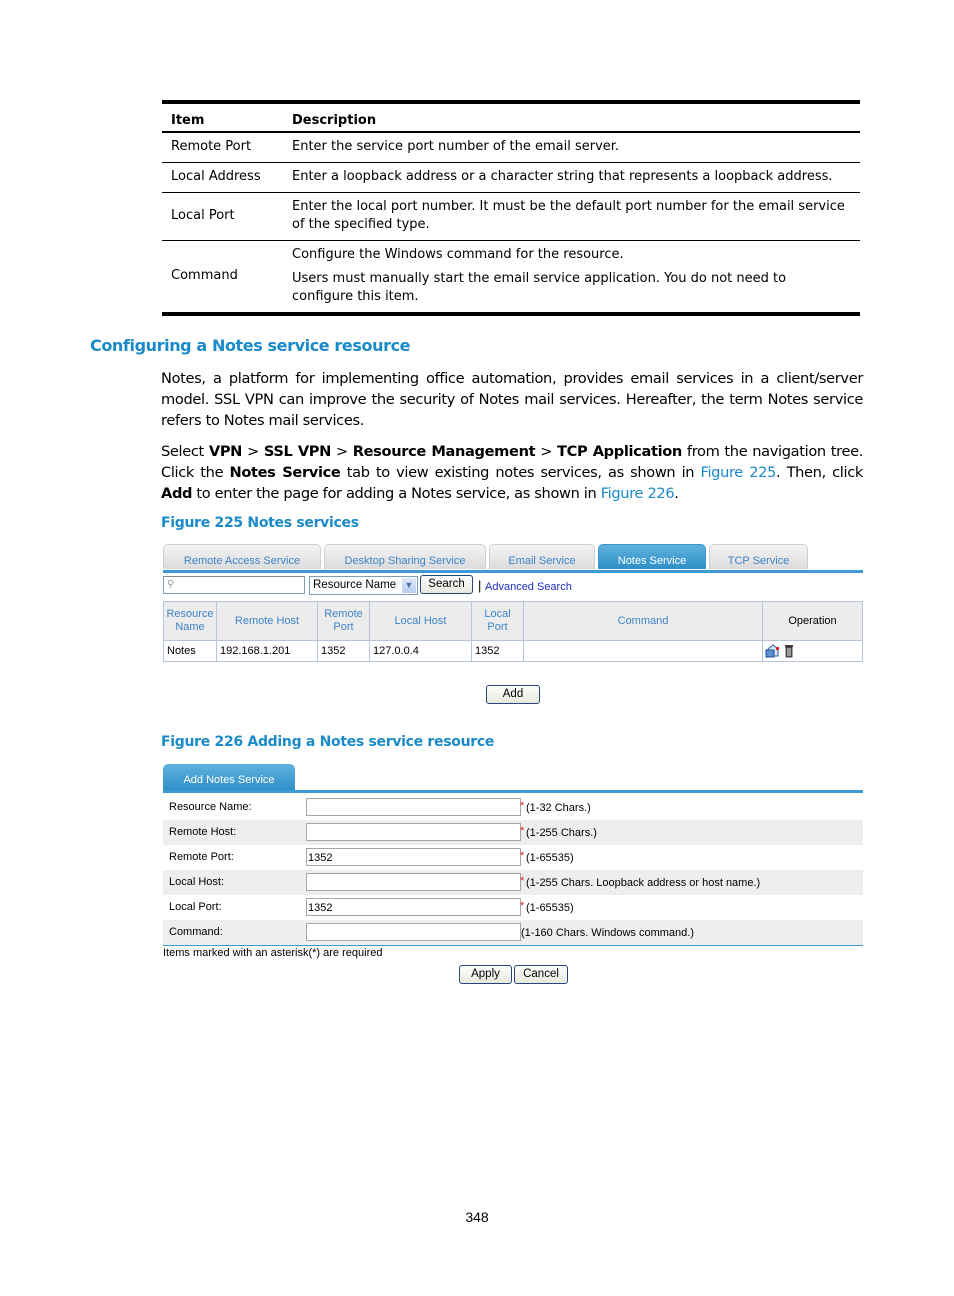 This screenshot has width=954, height=1296. I want to click on resource-name-cell: Notes, so click(190, 651).